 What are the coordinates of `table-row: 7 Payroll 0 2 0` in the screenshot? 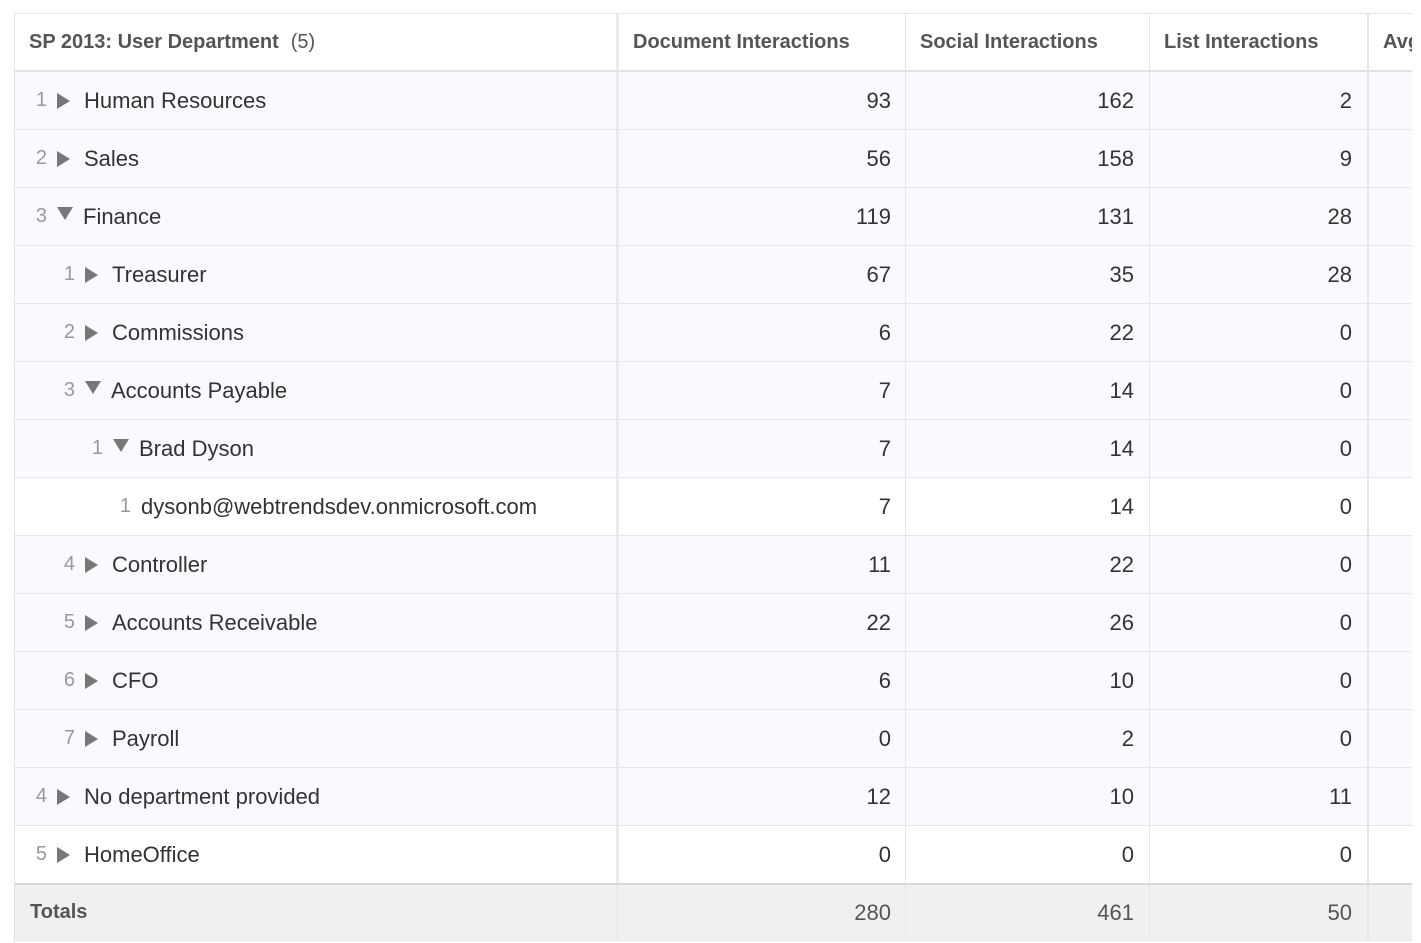 It's located at (713, 739).